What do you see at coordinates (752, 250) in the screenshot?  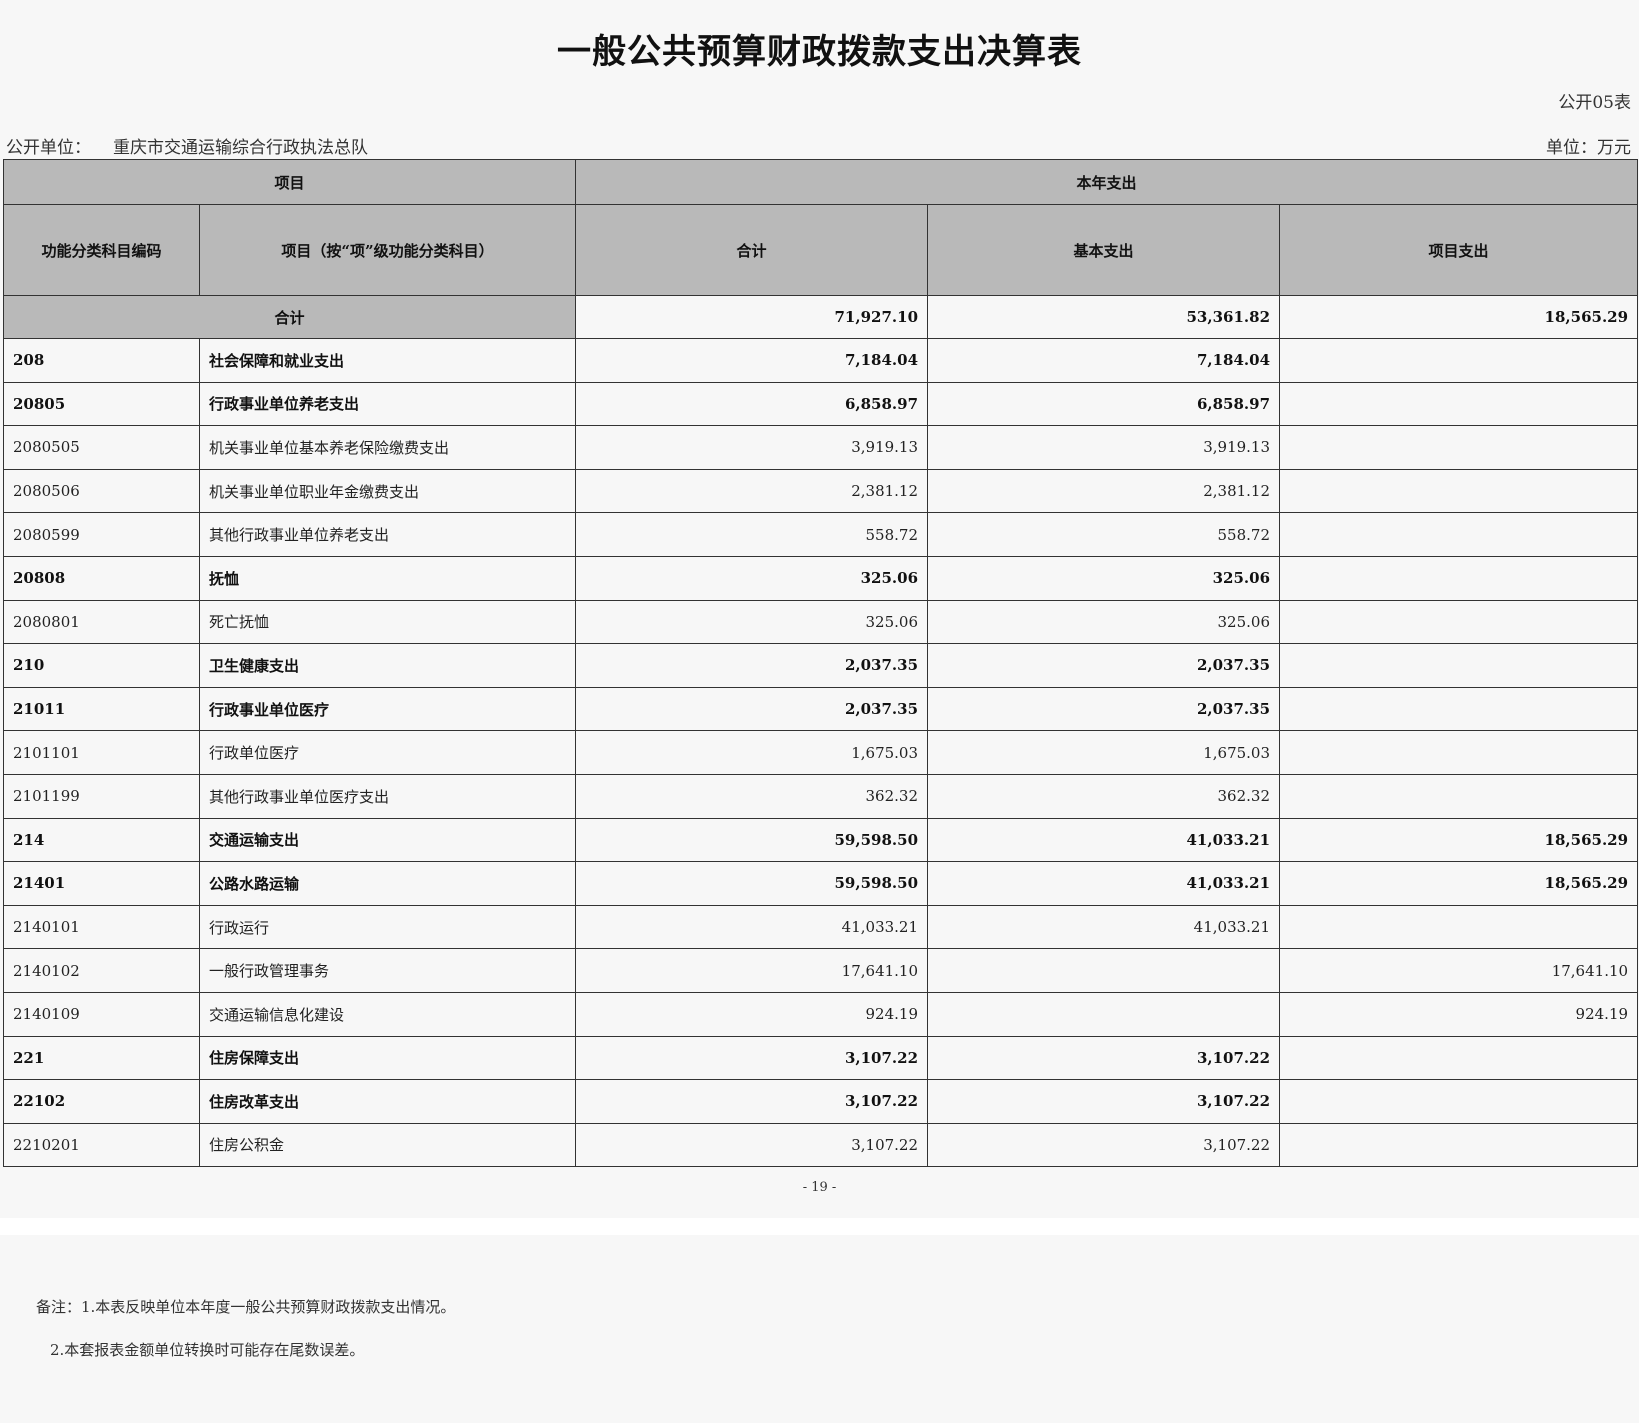 I see `header-total: 合计` at bounding box center [752, 250].